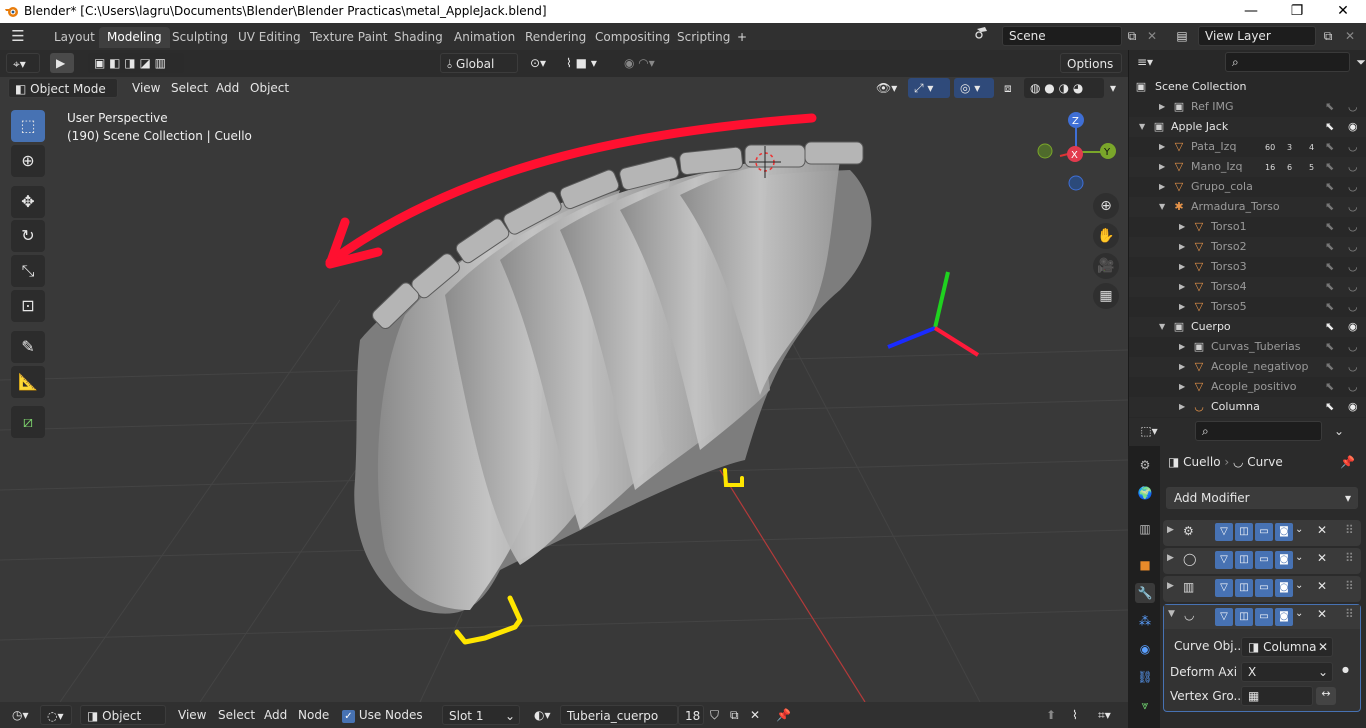 Image resolution: width=1366 pixels, height=728 pixels. Describe the element at coordinates (1247, 367) in the screenshot. I see `outliner-row: ▶ ▽ Acople_negativop ⬉ ◡` at that location.